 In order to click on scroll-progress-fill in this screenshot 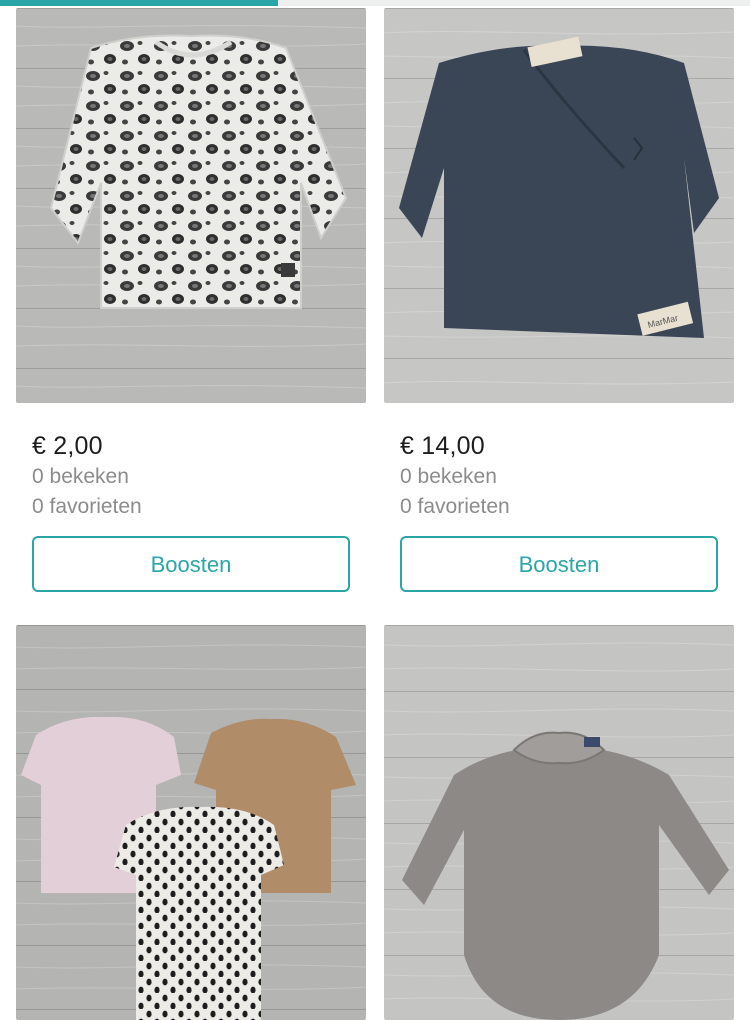, I will do `click(139, 3)`.